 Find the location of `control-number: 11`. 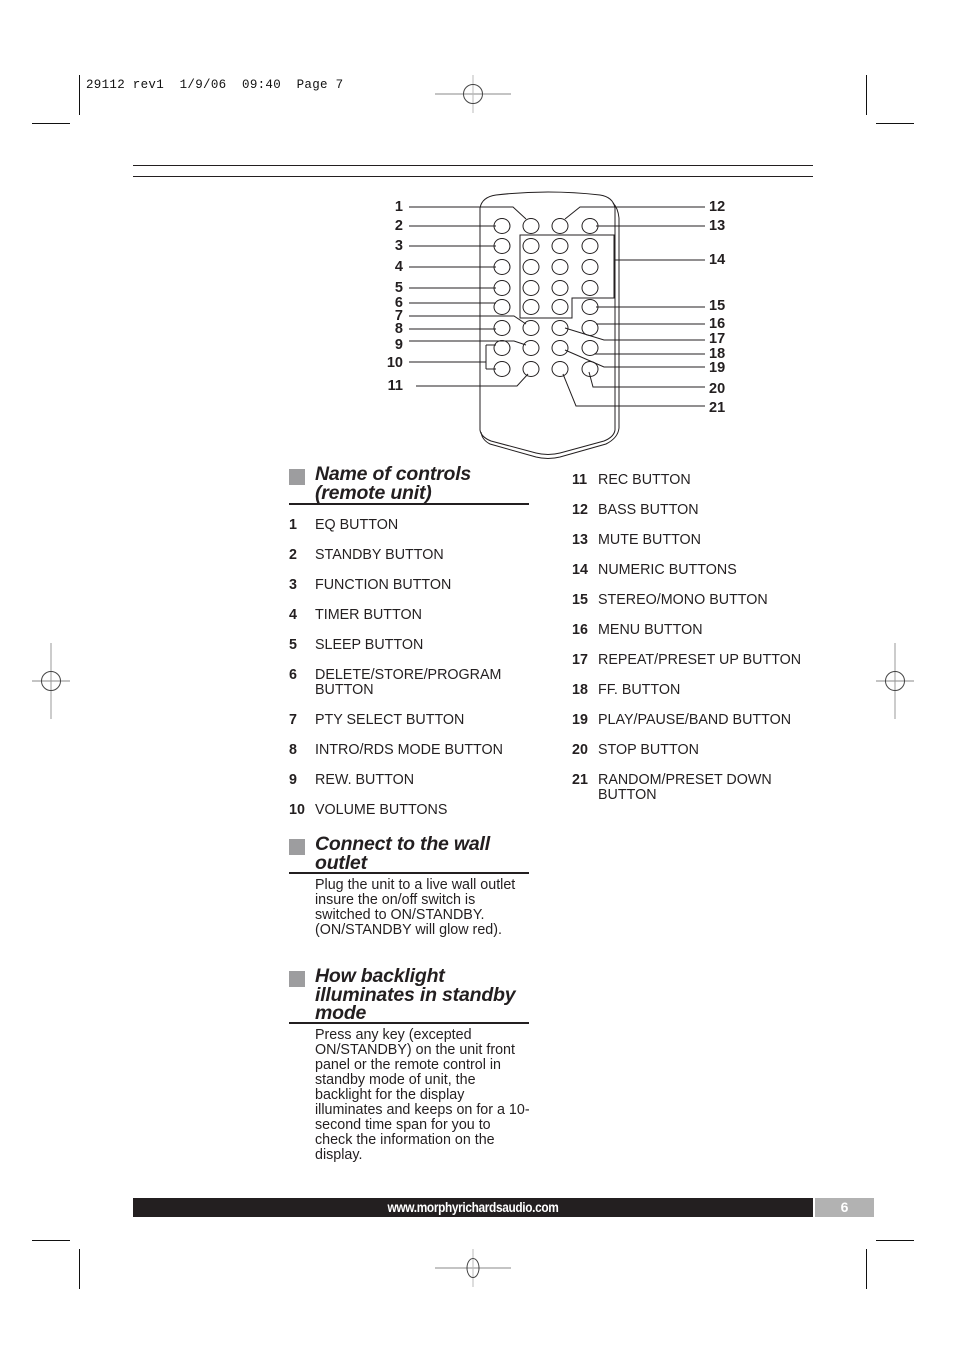

control-number: 11 is located at coordinates (580, 480).